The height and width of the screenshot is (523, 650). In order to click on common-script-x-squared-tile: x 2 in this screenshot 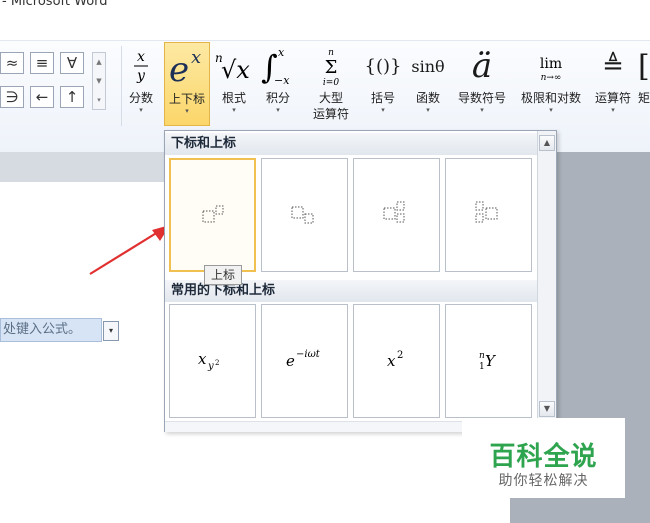, I will do `click(396, 361)`.